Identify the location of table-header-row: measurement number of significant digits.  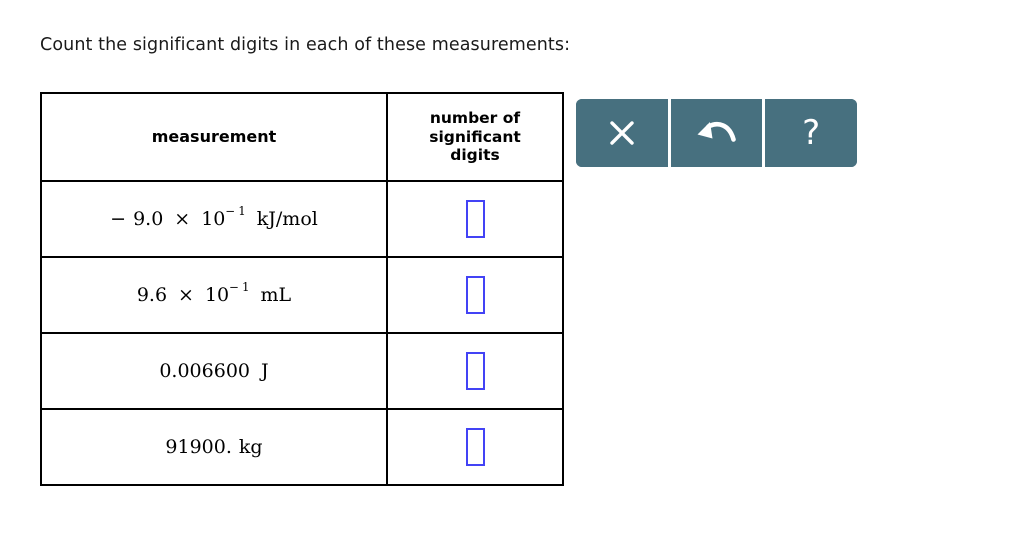
(302, 137).